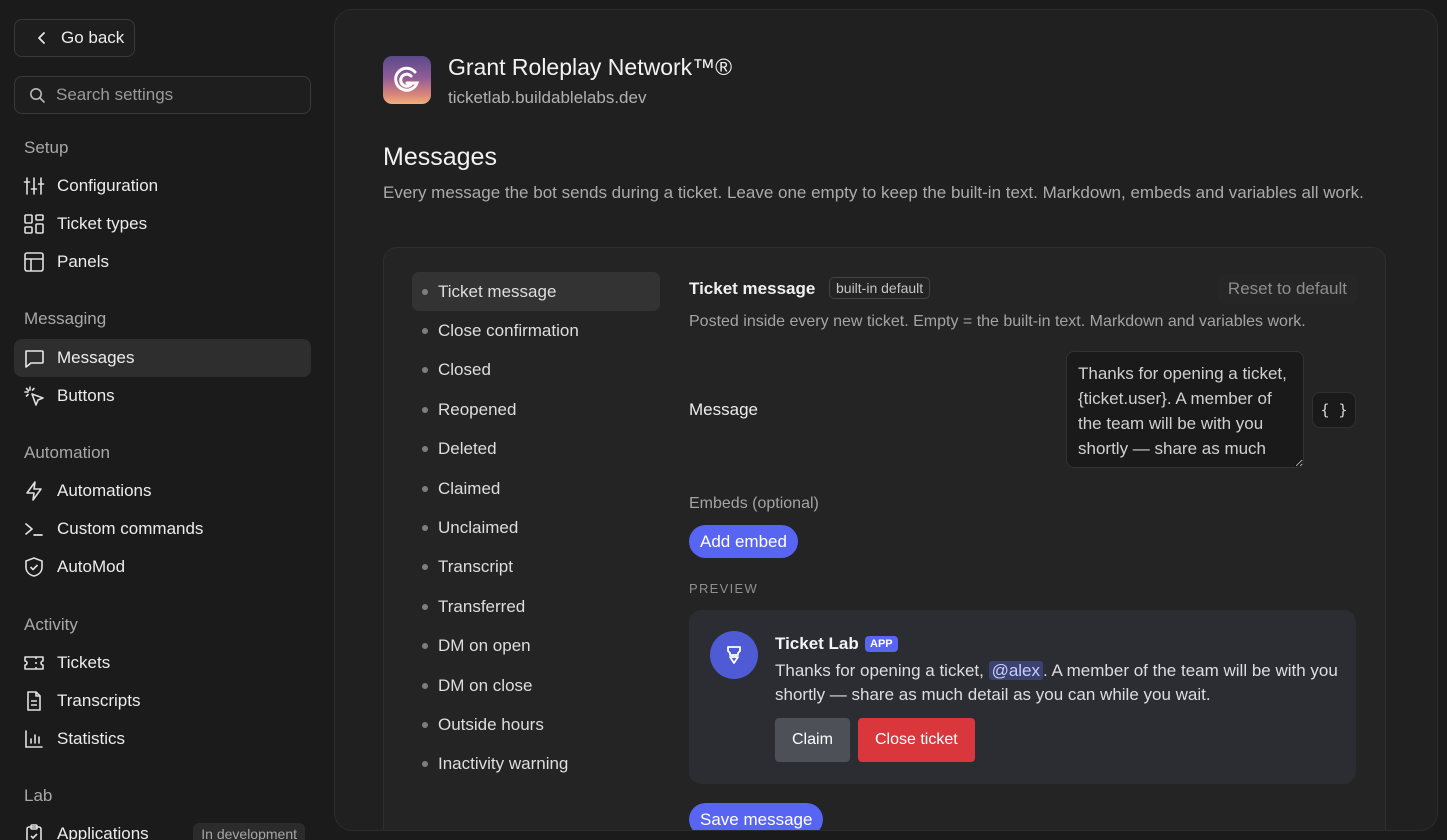 The image size is (1447, 840). What do you see at coordinates (34, 262) in the screenshot?
I see `layout-icon` at bounding box center [34, 262].